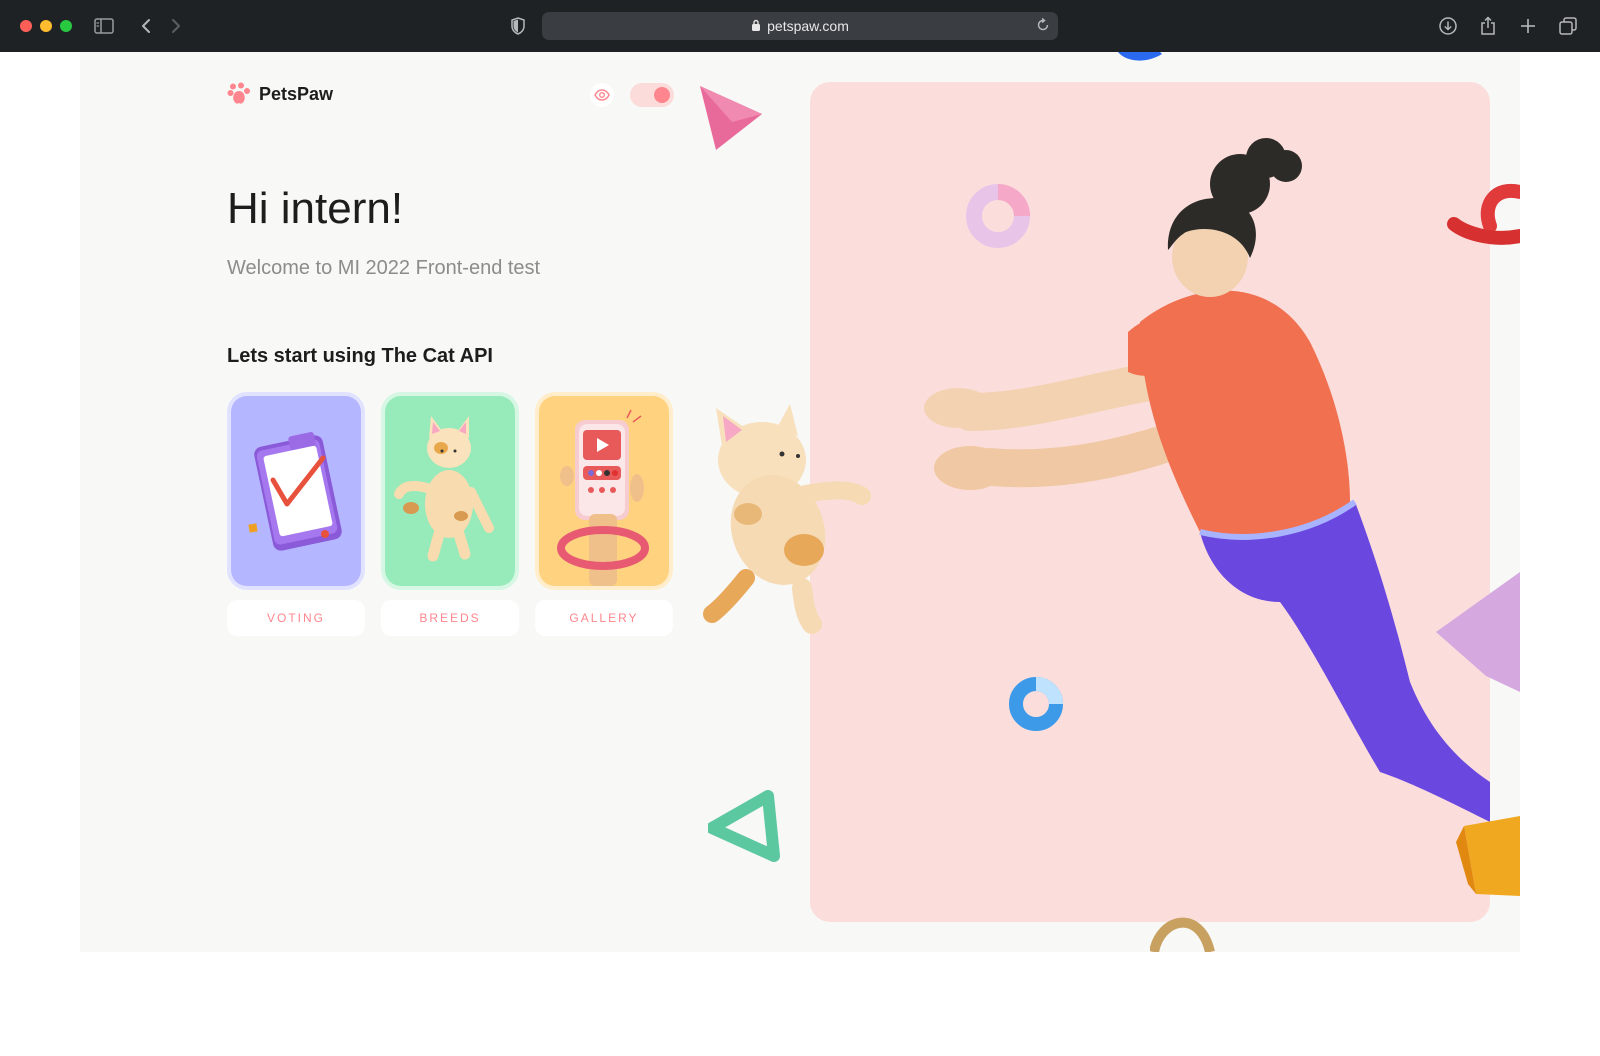 Image resolution: width=1600 pixels, height=1056 pixels. I want to click on logo: PetsPaw, so click(280, 94).